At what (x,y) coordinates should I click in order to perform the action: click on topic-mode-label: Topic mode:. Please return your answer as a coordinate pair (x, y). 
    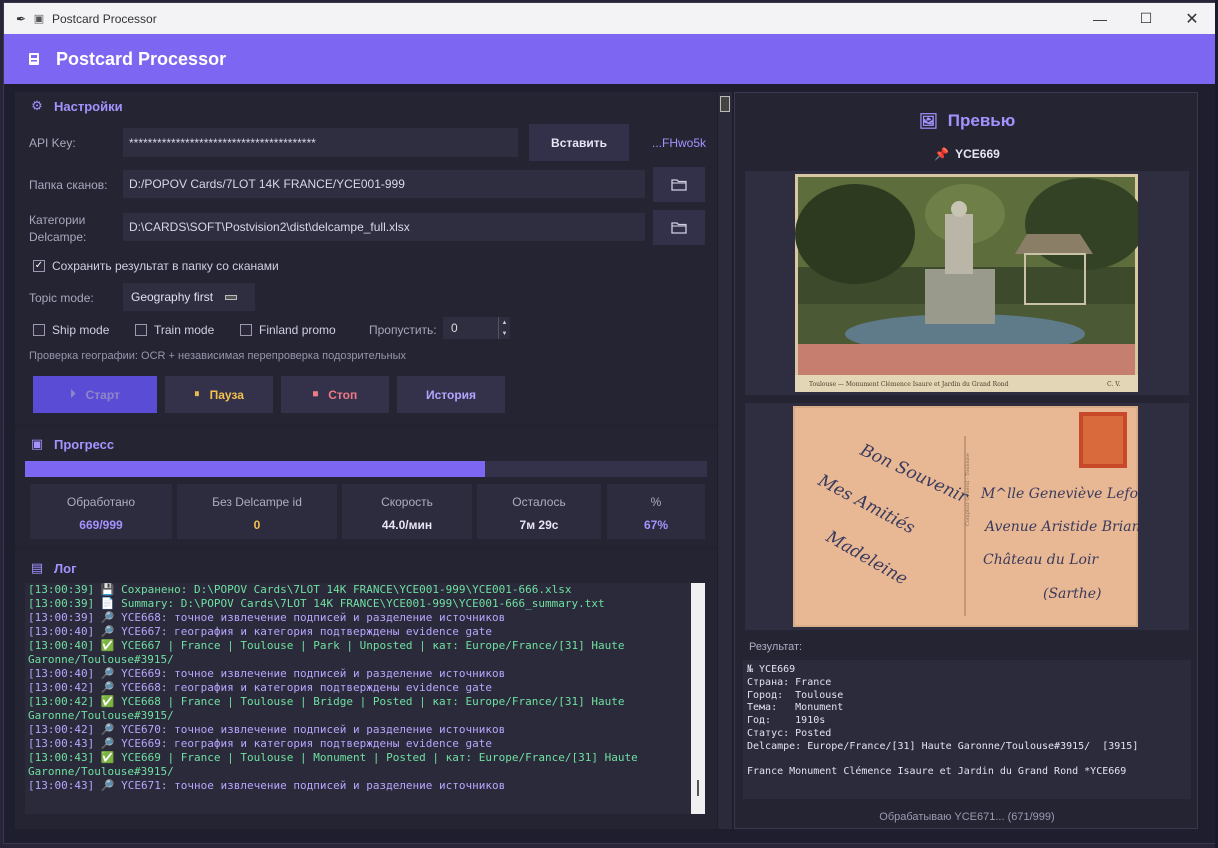
    Looking at the image, I should click on (61, 298).